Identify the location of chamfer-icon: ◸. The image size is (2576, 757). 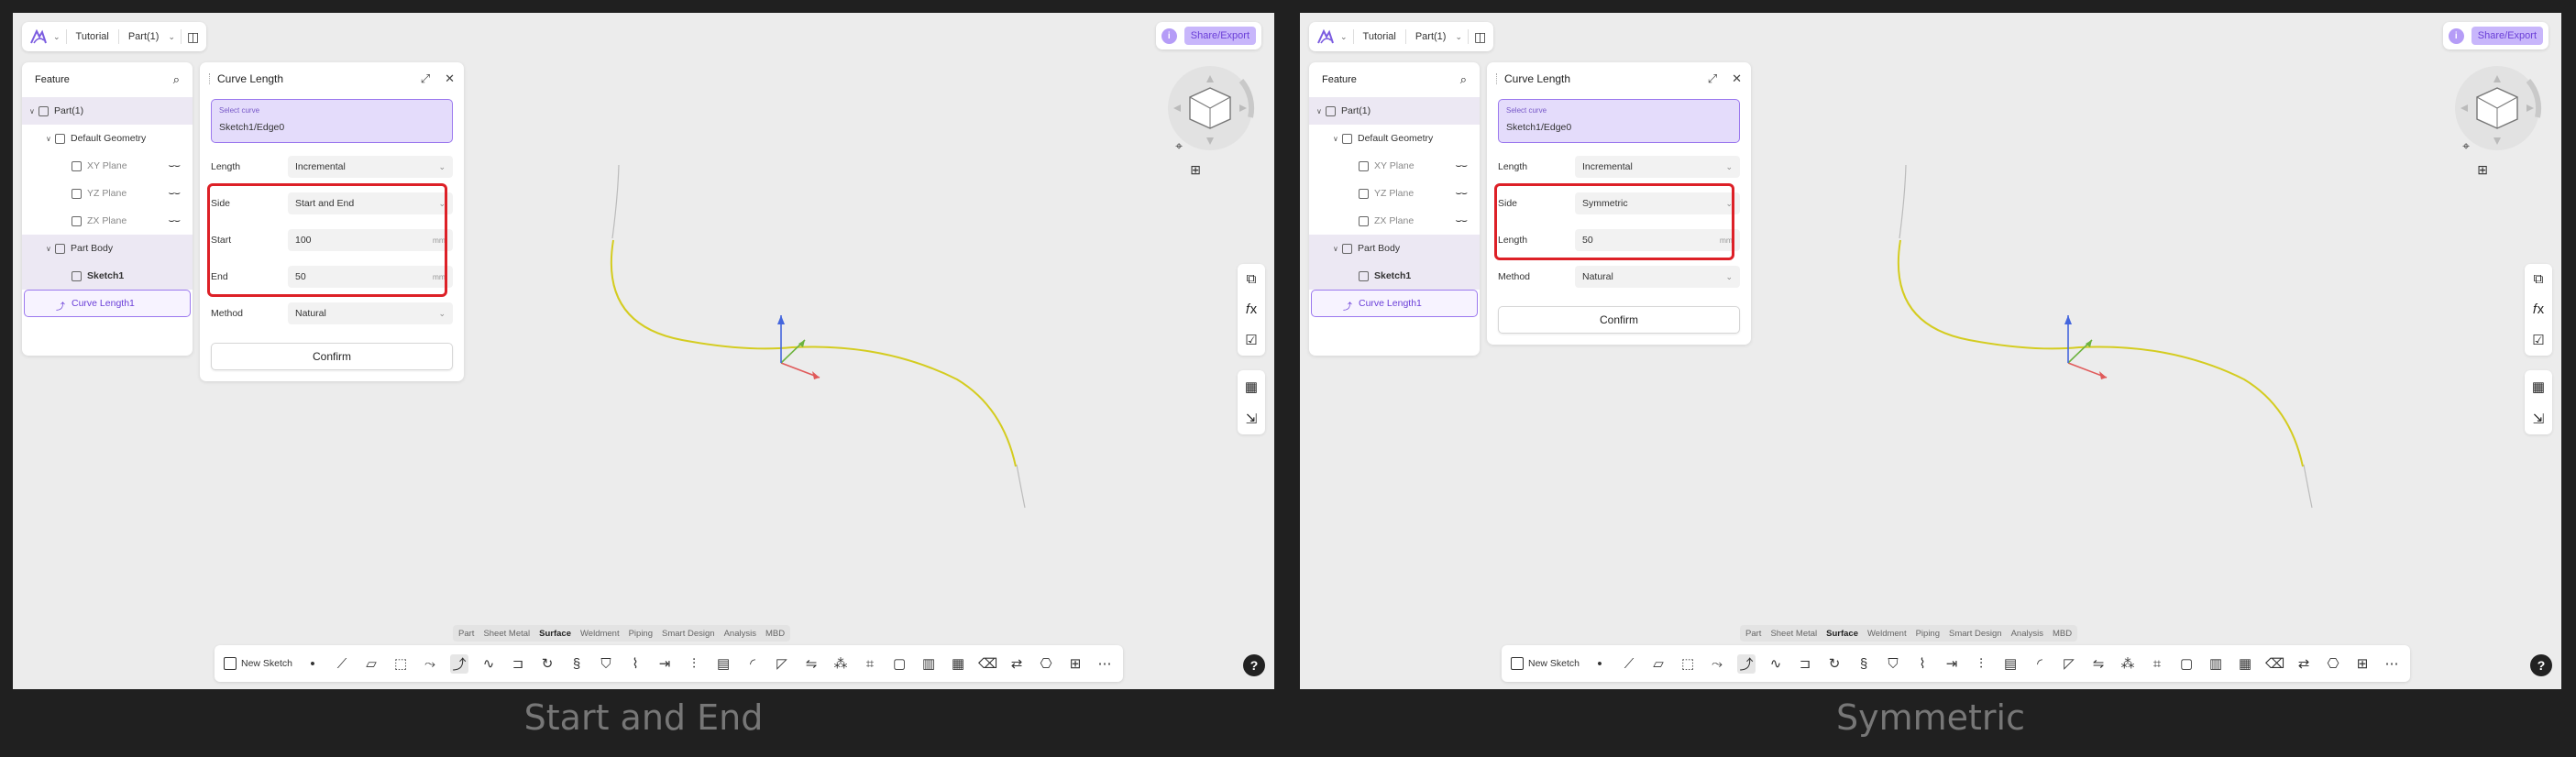
(782, 663).